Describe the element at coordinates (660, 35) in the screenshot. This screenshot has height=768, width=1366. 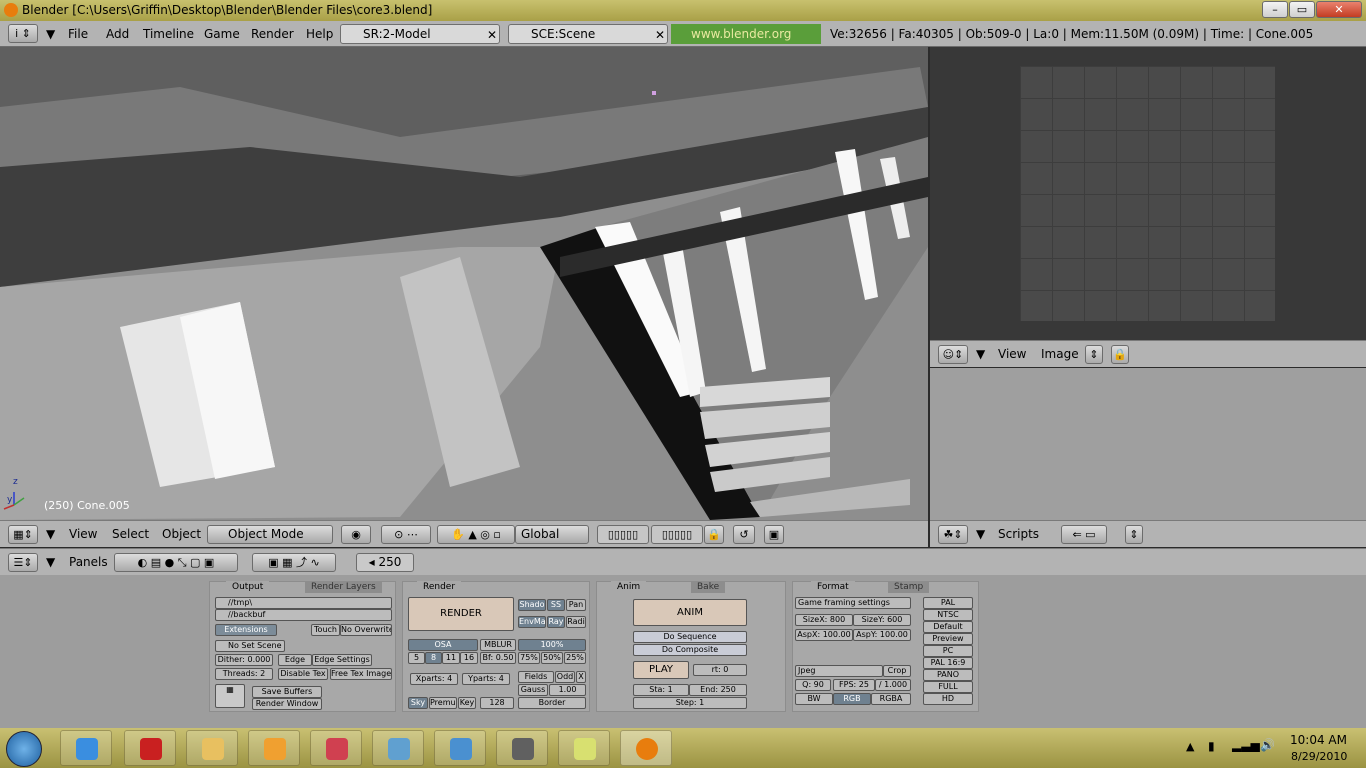
I see `delete-scene-icon: ✕` at that location.